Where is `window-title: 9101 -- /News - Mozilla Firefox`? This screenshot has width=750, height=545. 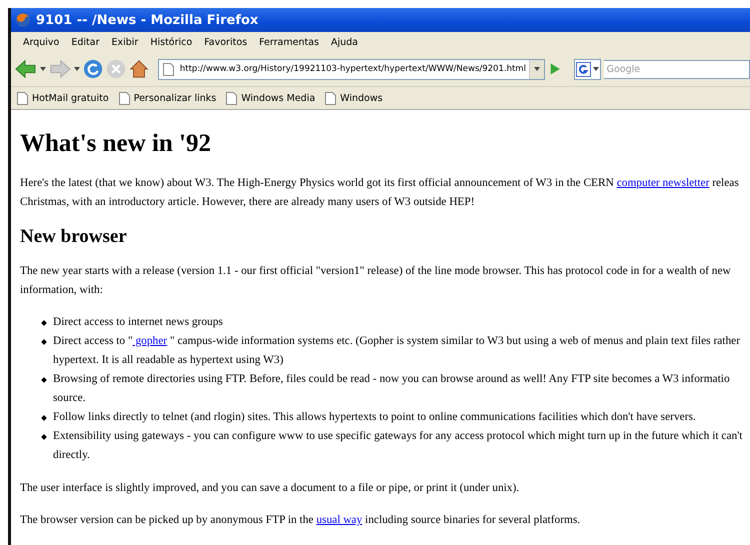 window-title: 9101 -- /News - Mozilla Firefox is located at coordinates (147, 20).